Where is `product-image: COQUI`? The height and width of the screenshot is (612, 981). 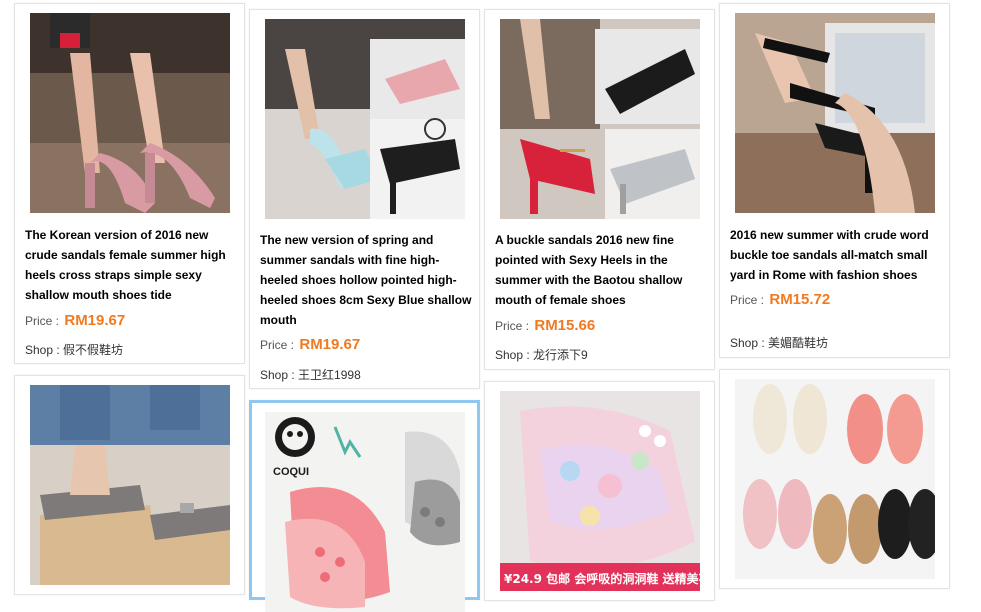 product-image: COQUI is located at coordinates (365, 512).